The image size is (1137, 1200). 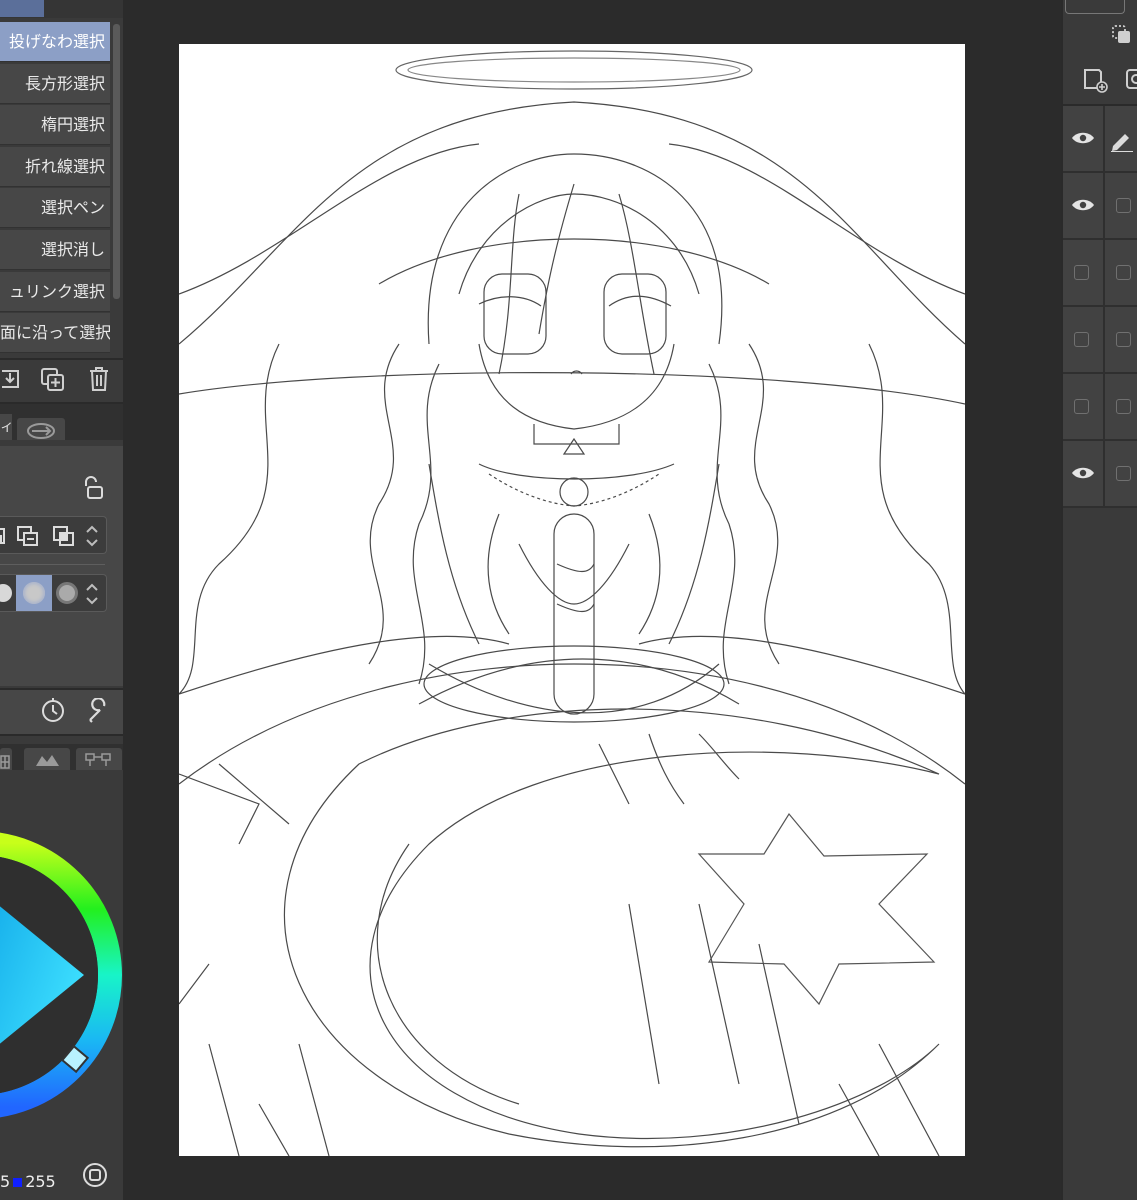 I want to click on tool-selection-pen: 選択ペン, so click(x=55, y=208).